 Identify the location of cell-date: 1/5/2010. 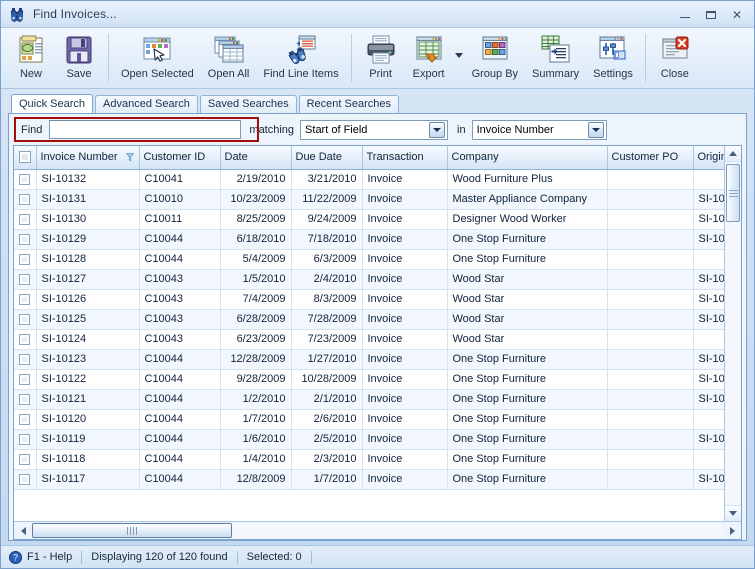
(256, 279).